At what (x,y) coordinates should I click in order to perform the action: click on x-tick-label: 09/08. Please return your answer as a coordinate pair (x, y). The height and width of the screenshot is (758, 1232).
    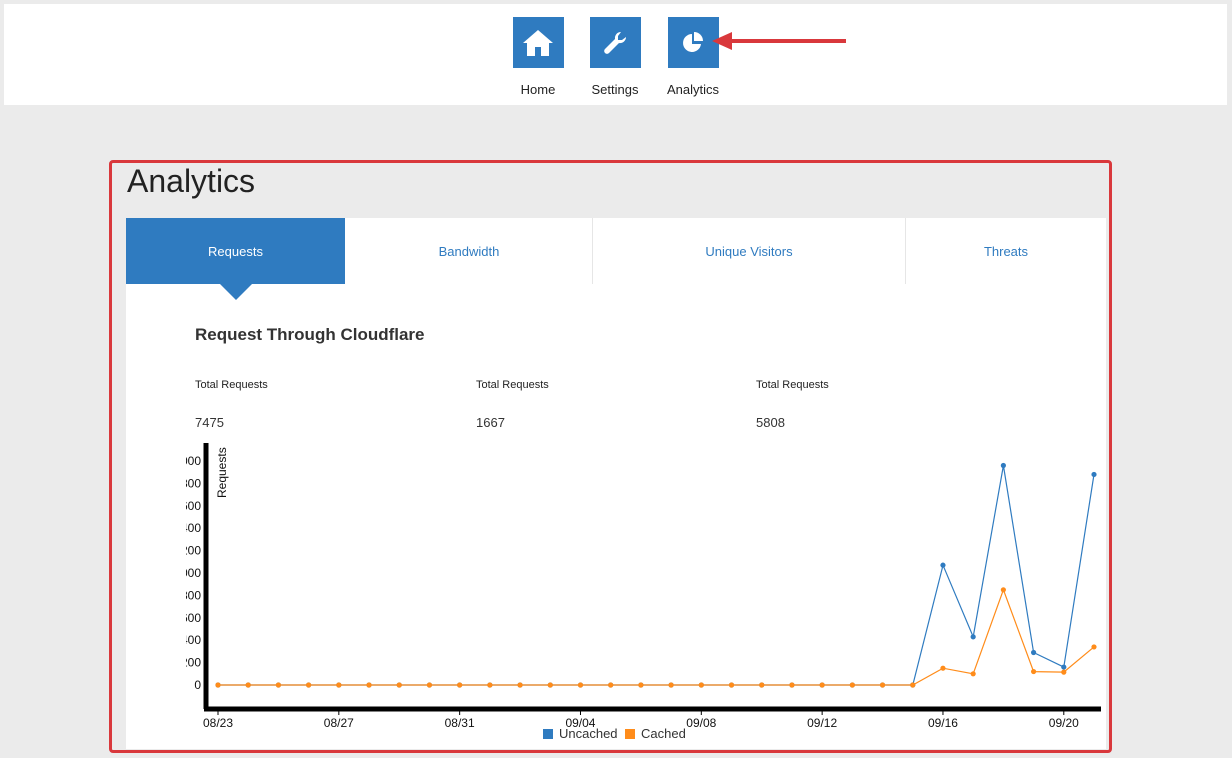
    Looking at the image, I should click on (701, 722).